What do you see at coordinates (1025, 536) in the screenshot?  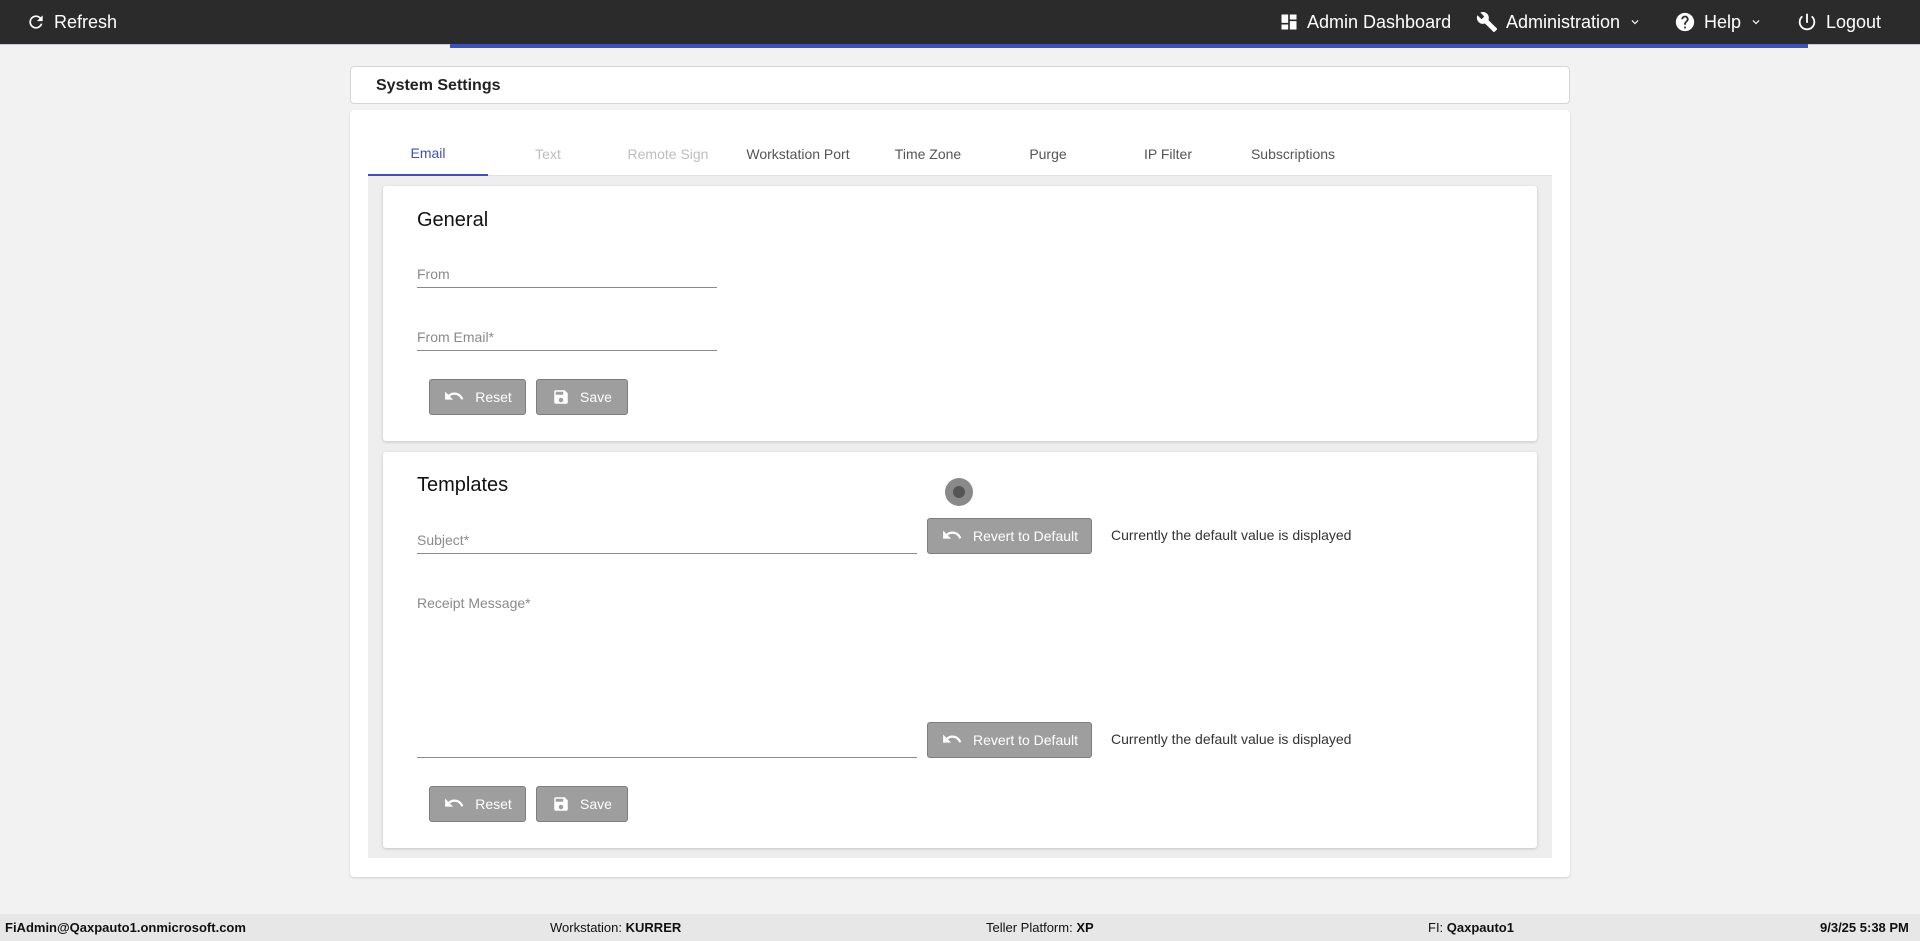 I see `subject-revert-label: Revert to Default` at bounding box center [1025, 536].